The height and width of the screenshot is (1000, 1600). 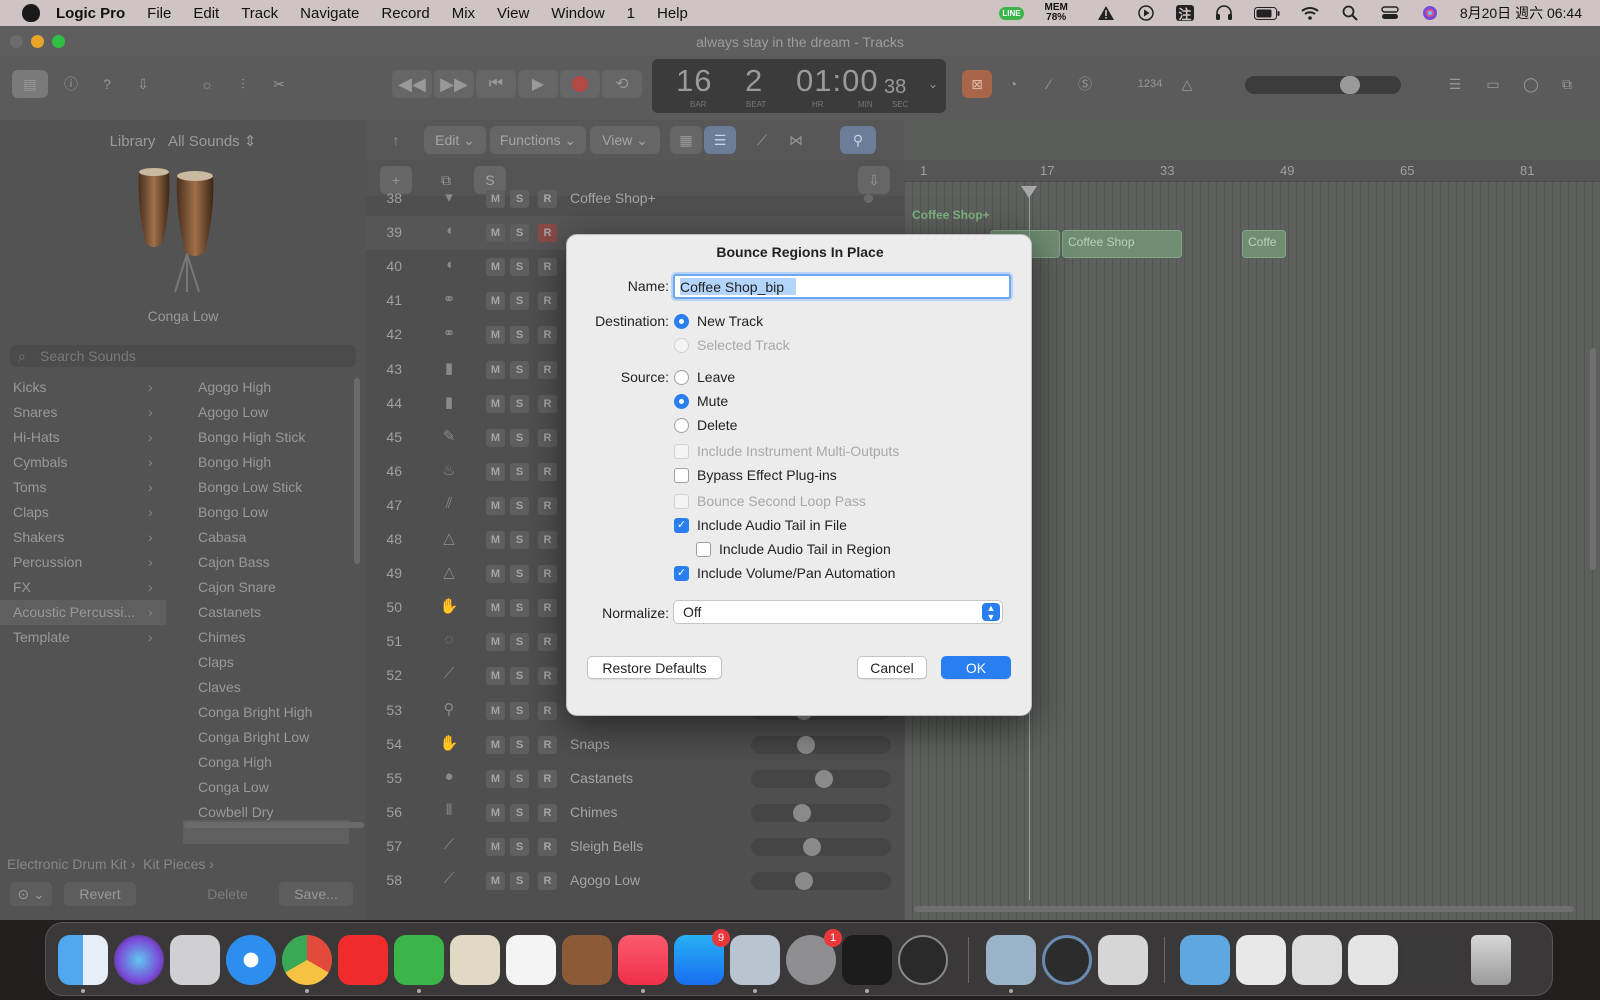 What do you see at coordinates (681, 475) in the screenshot?
I see `bypass-plugins-checkbox` at bounding box center [681, 475].